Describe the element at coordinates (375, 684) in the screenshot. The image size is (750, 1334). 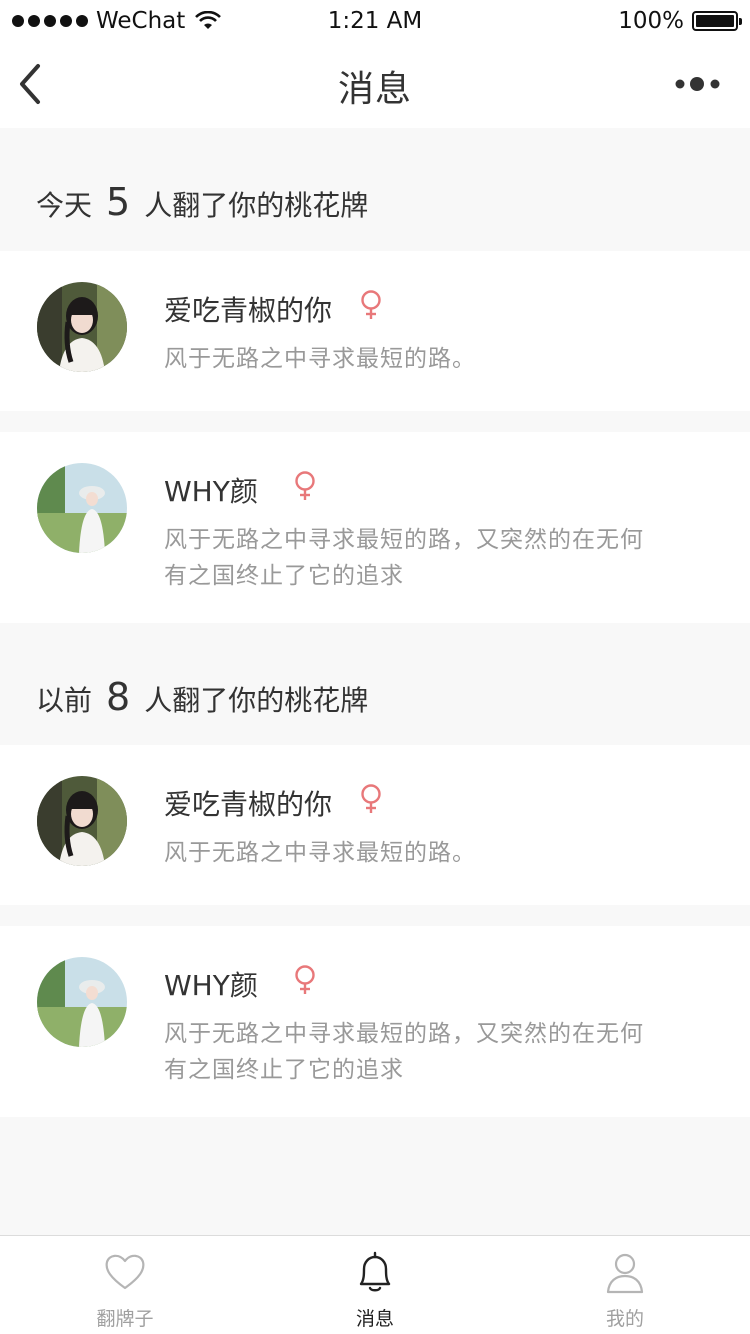
I see `section-header-earlier: 以前 8 人翻了你的桃花牌` at that location.